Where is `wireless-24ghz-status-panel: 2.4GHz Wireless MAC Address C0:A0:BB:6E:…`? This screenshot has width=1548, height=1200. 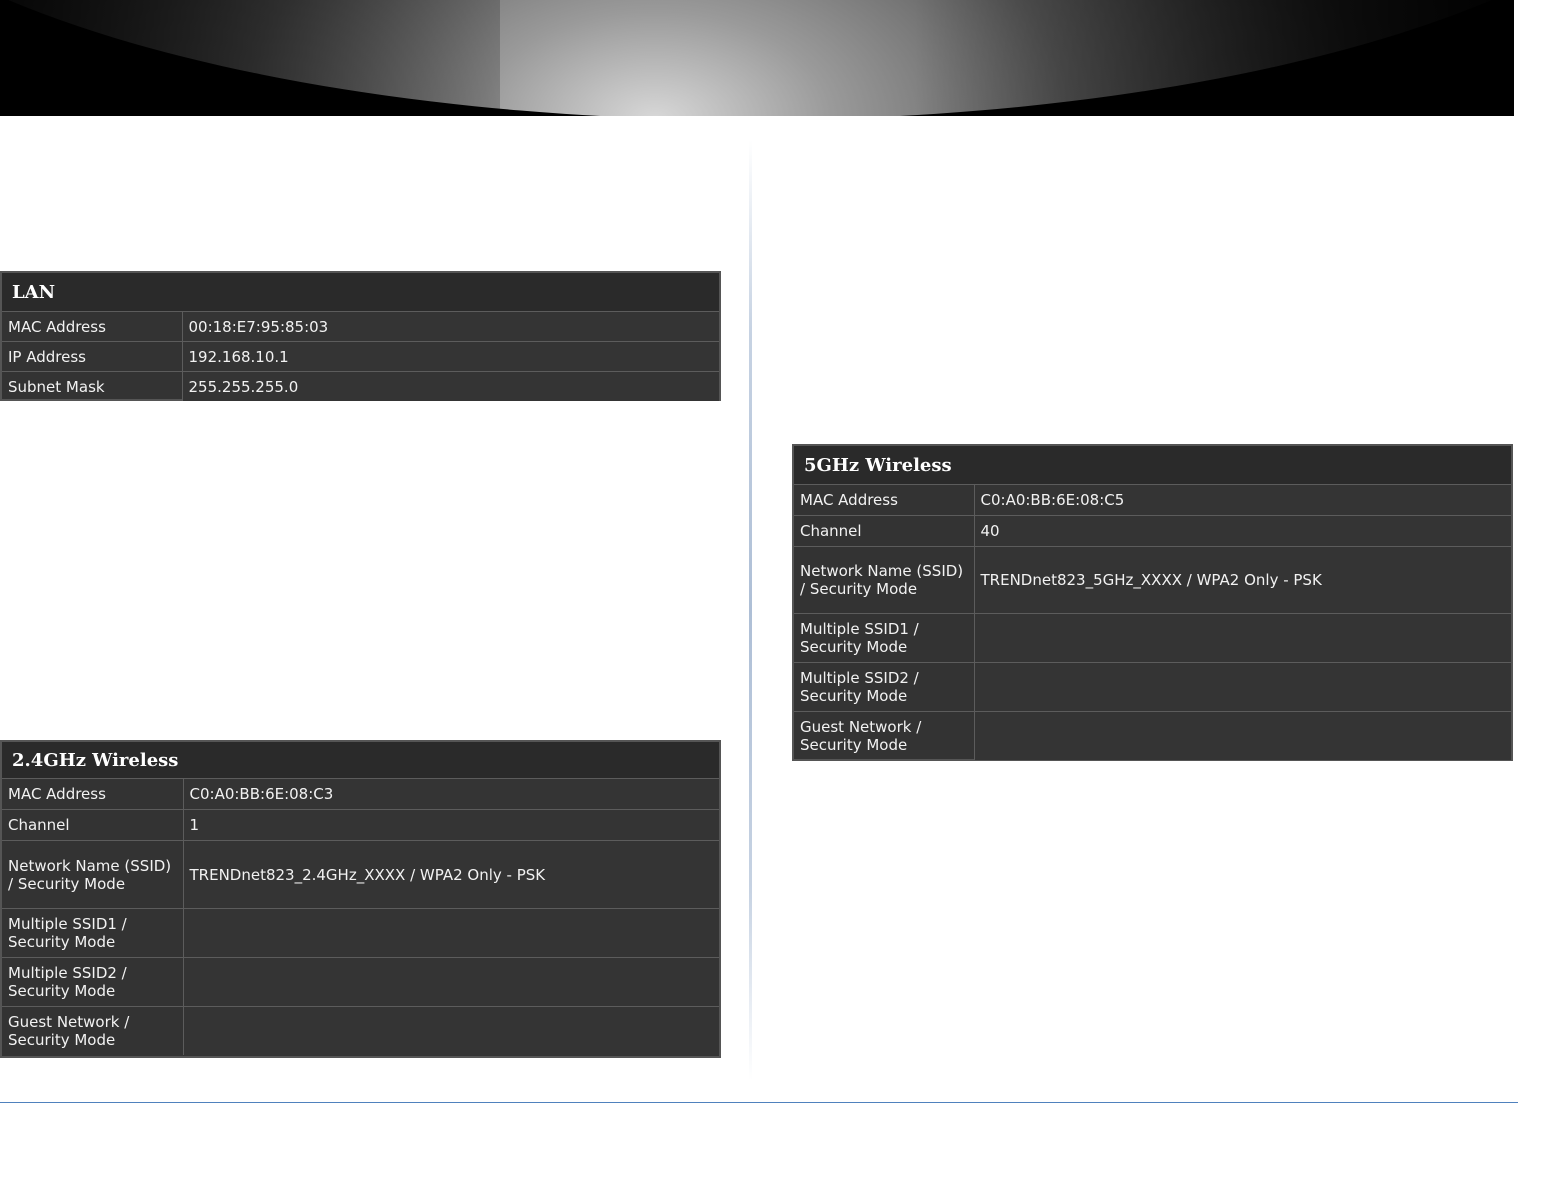 wireless-24ghz-status-panel: 2.4GHz Wireless MAC Address C0:A0:BB:6E:… is located at coordinates (360, 899).